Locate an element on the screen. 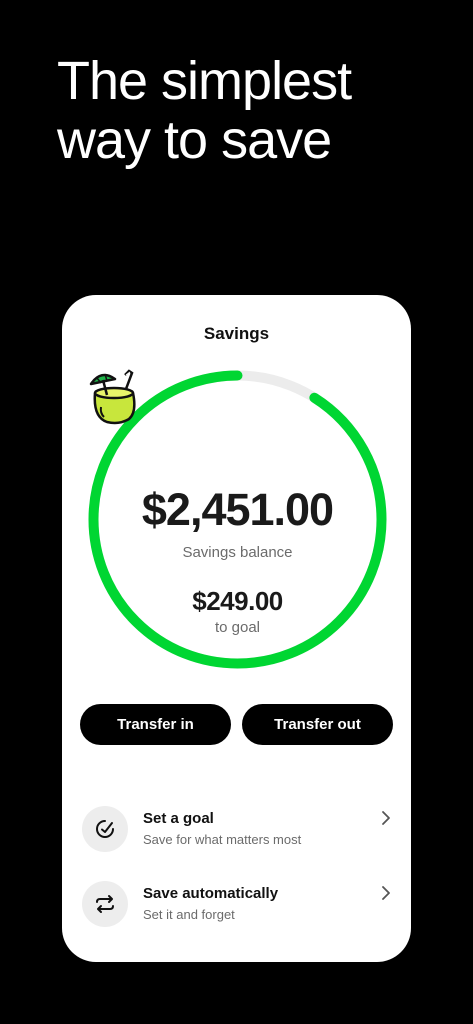 This screenshot has width=473, height=1024. headline-line-1: The simplest is located at coordinates (204, 81).